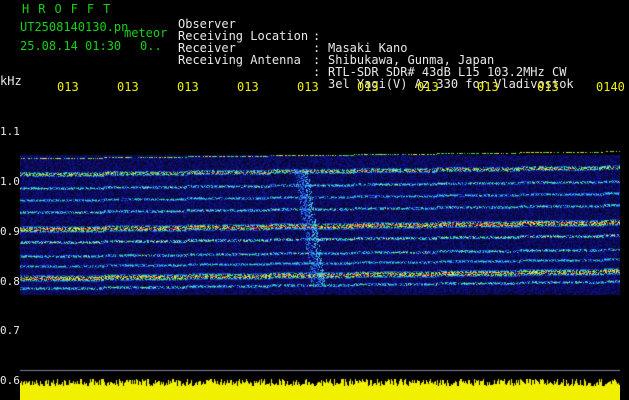 The height and width of the screenshot is (400, 629). Describe the element at coordinates (10, 131) in the screenshot. I see `y-tick-label: 1.1` at that location.